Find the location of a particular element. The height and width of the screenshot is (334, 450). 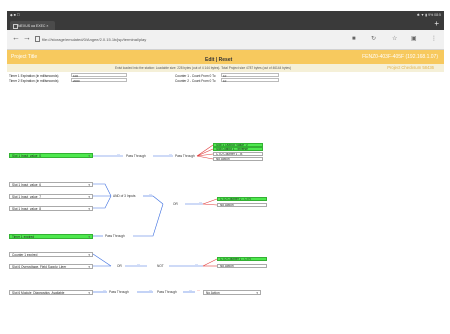

row1-input-select: Slot 1 Input_value_0 ▾ is located at coordinates (51, 155).